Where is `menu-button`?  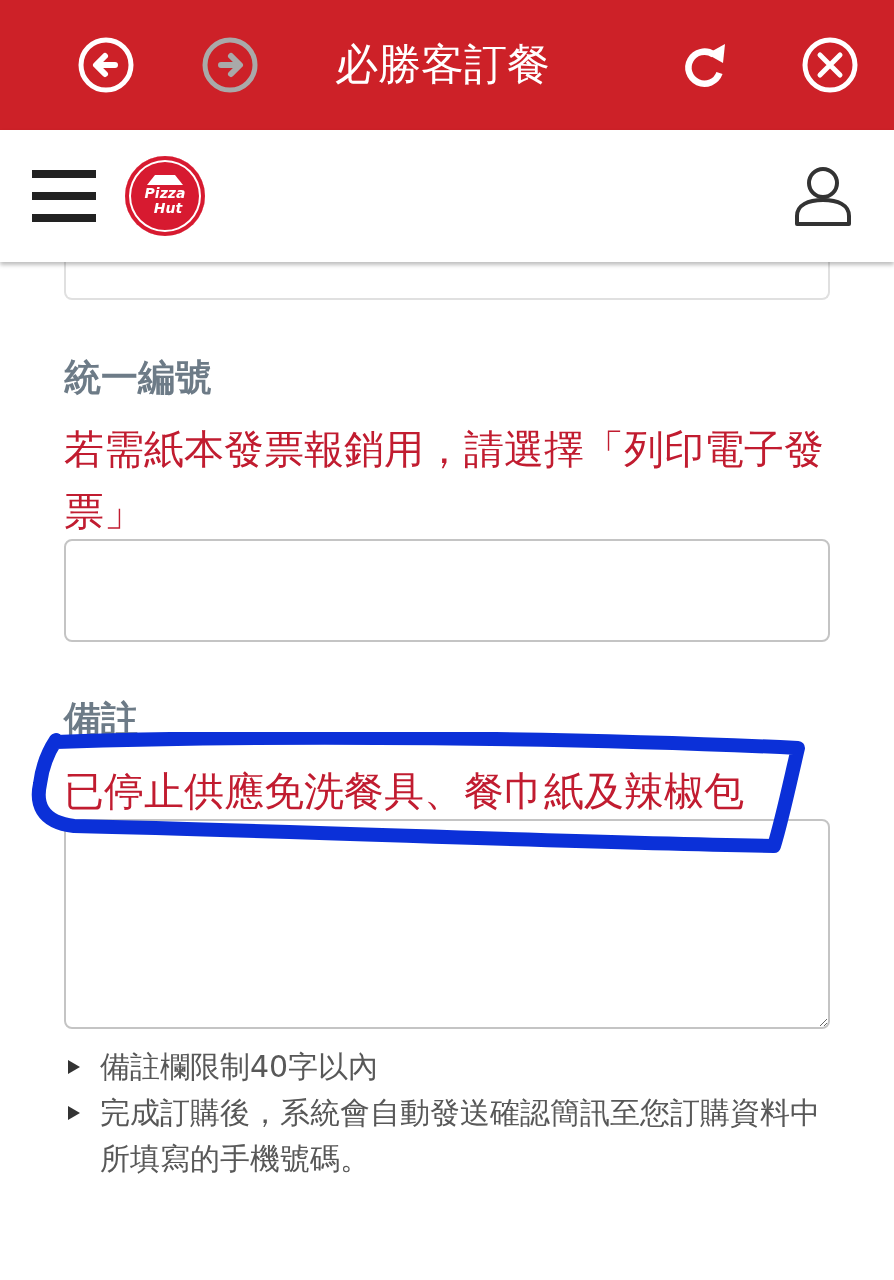 menu-button is located at coordinates (64, 196).